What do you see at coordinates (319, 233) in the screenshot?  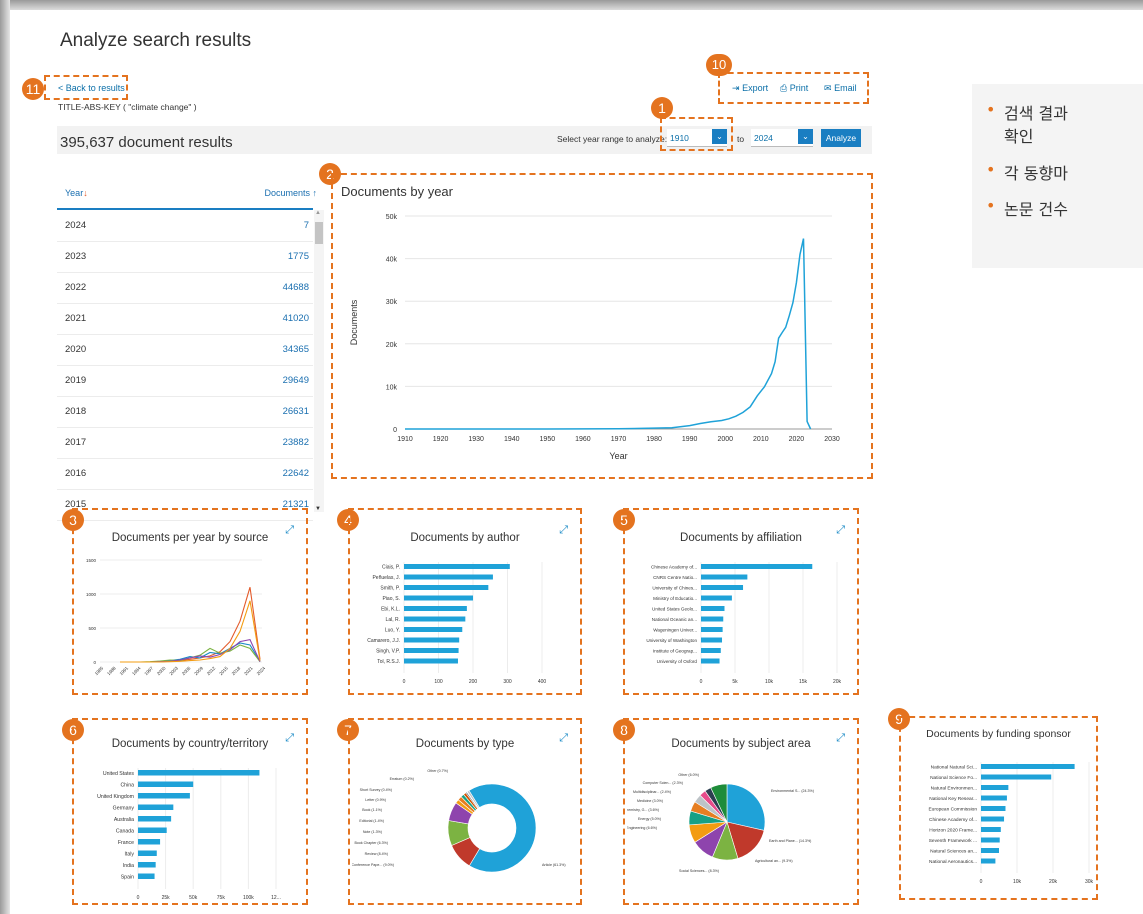 I see `scrollbar-thumb` at bounding box center [319, 233].